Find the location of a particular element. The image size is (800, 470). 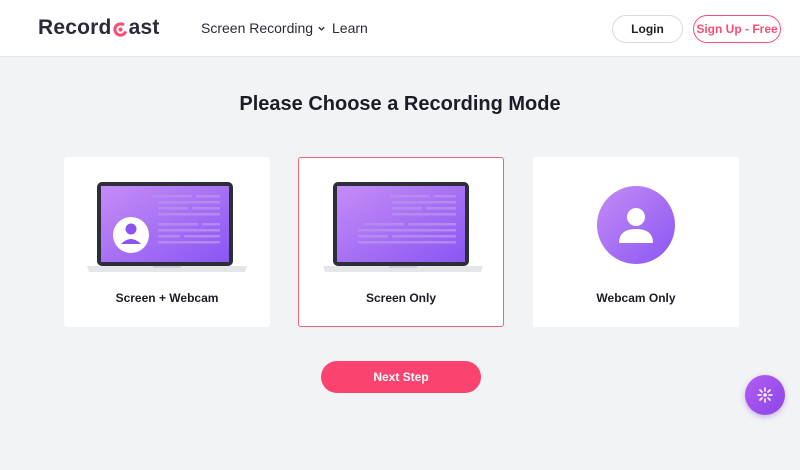

nav-learn: Learn is located at coordinates (350, 28).